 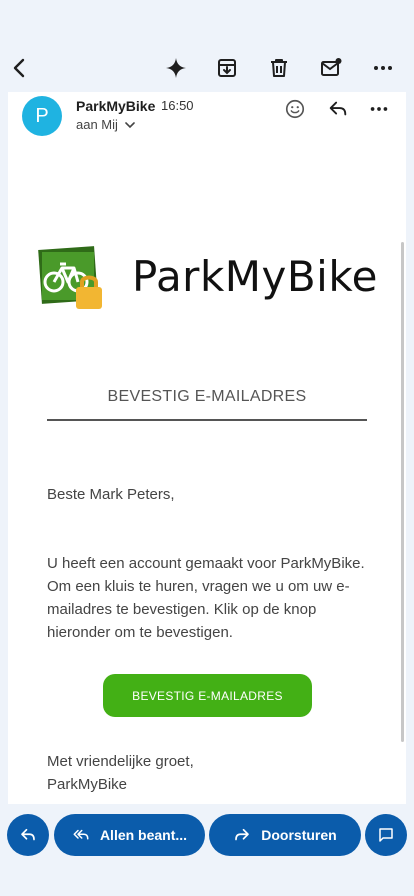 What do you see at coordinates (207, 850) in the screenshot?
I see `bottom-action-bar: Allen beant... Doorsturen` at bounding box center [207, 850].